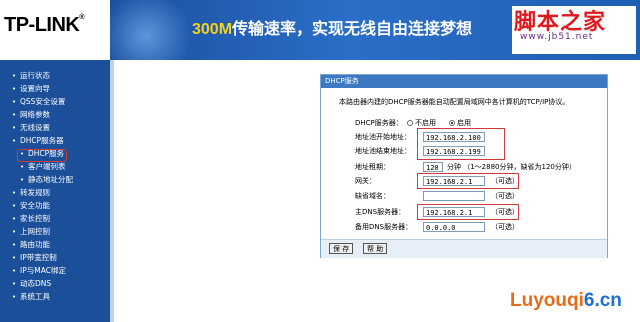 This screenshot has width=640, height=322. I want to click on panel-description: 本路由器内建的DHCP服务器能自动配置局域网中各计算机的TCP/IP协议。, so click(454, 102).